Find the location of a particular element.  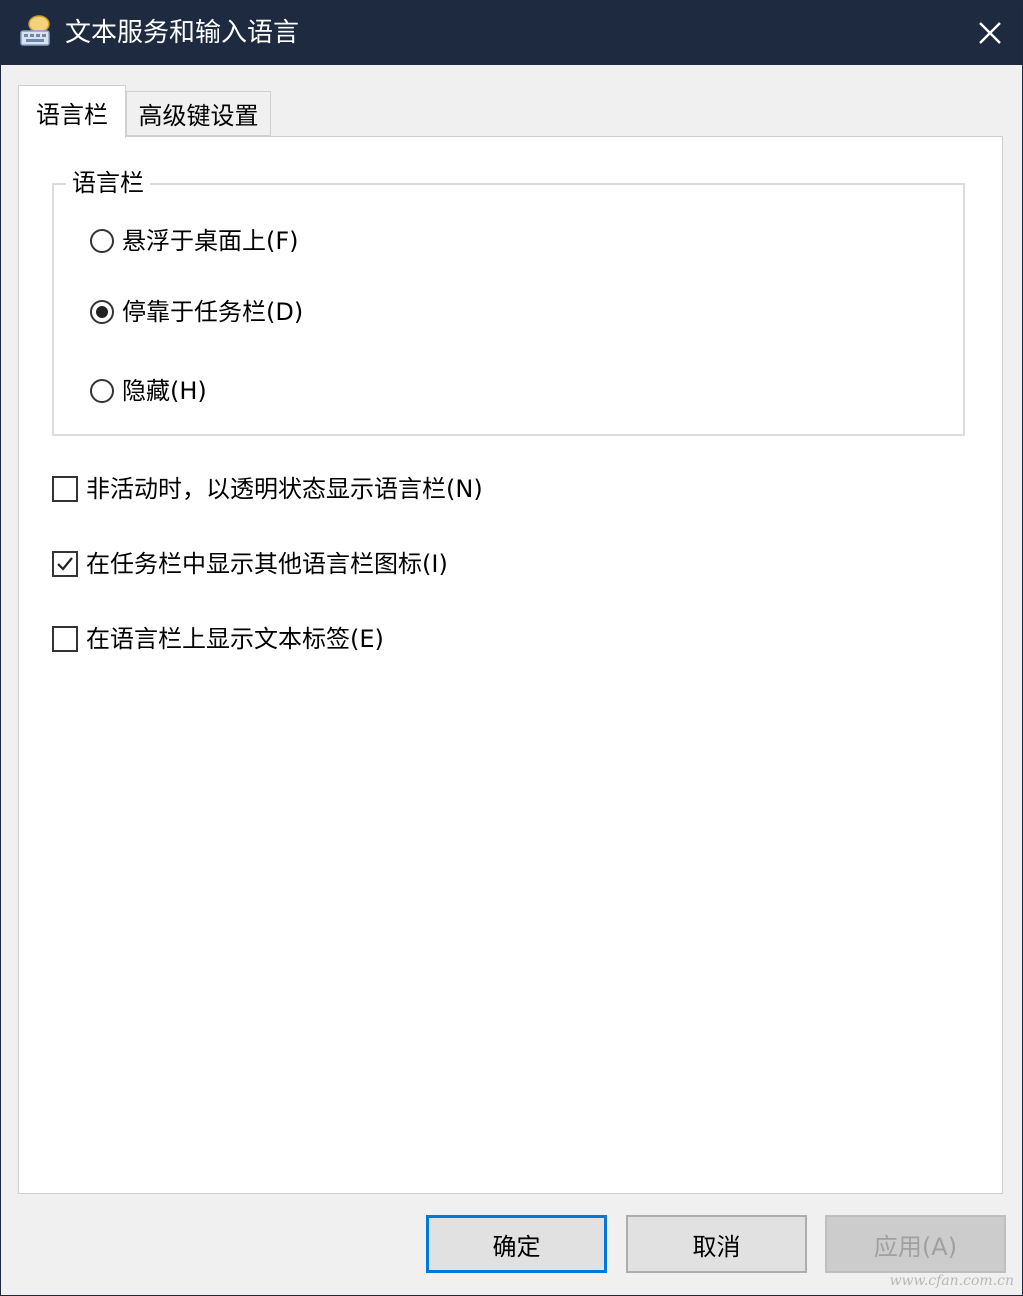

cancel-button: 取消 is located at coordinates (716, 1244).